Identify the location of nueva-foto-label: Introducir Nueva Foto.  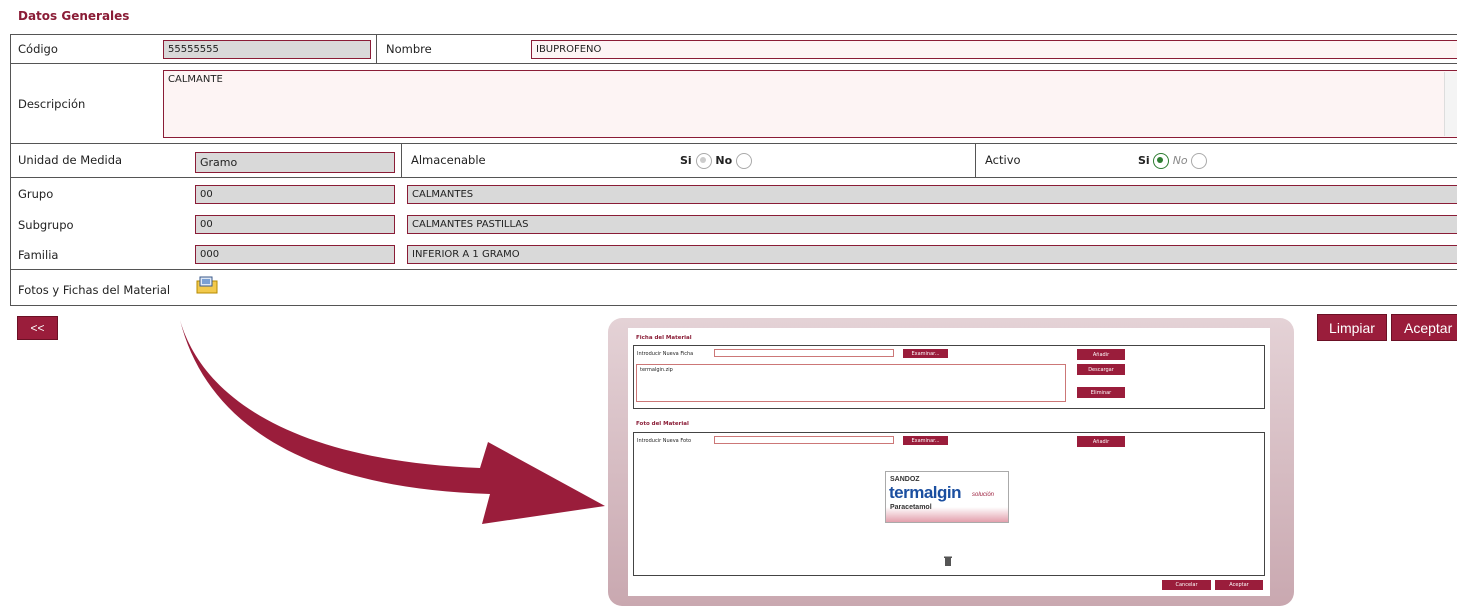
(664, 441).